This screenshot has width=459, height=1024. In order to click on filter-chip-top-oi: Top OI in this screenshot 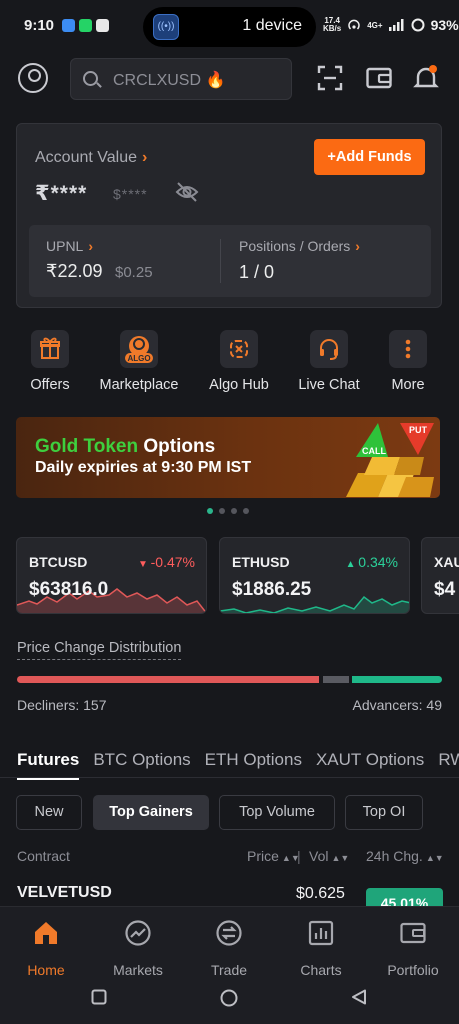, I will do `click(384, 812)`.